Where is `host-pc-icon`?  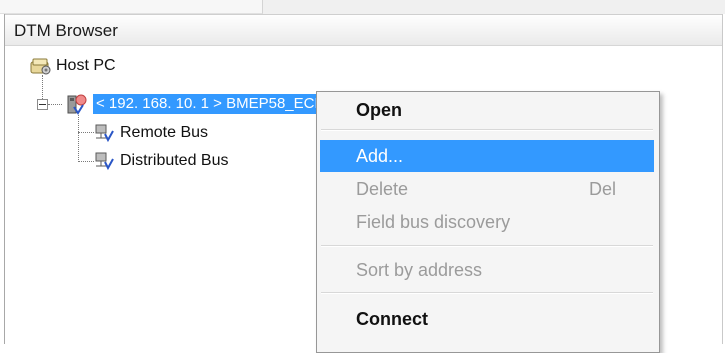
host-pc-icon is located at coordinates (41, 66).